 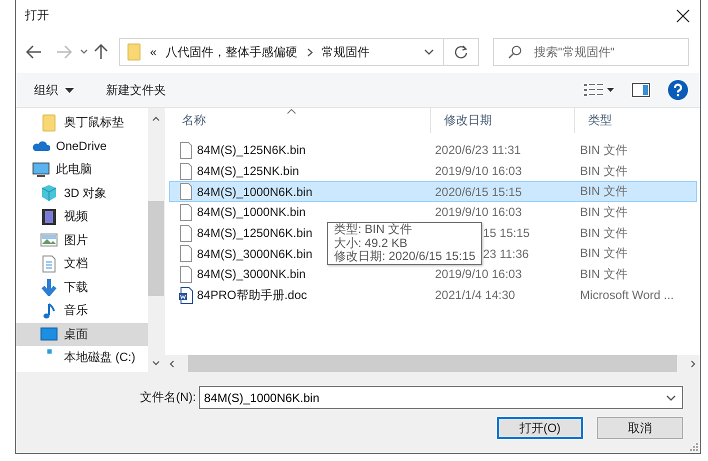 What do you see at coordinates (254, 233) in the screenshot?
I see `file-name: 84M(S)_1250N6K.bin` at bounding box center [254, 233].